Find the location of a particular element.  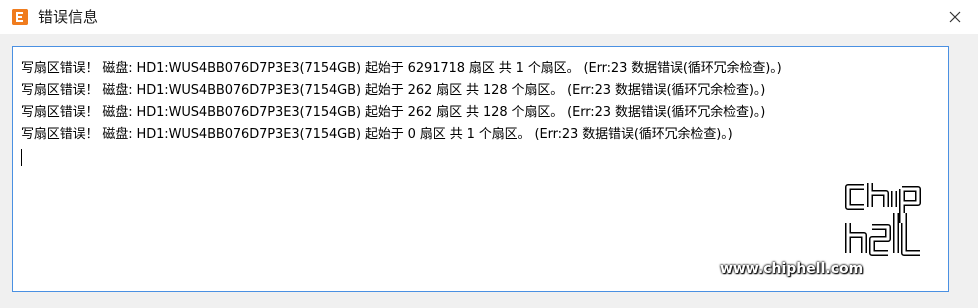

app-logo-icon is located at coordinates (20, 17).